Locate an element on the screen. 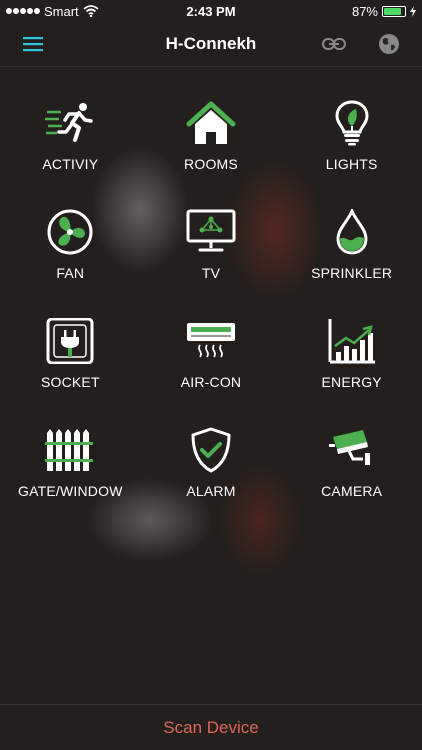 Image resolution: width=422 pixels, height=750 pixels. tile-label: FAN is located at coordinates (70, 273).